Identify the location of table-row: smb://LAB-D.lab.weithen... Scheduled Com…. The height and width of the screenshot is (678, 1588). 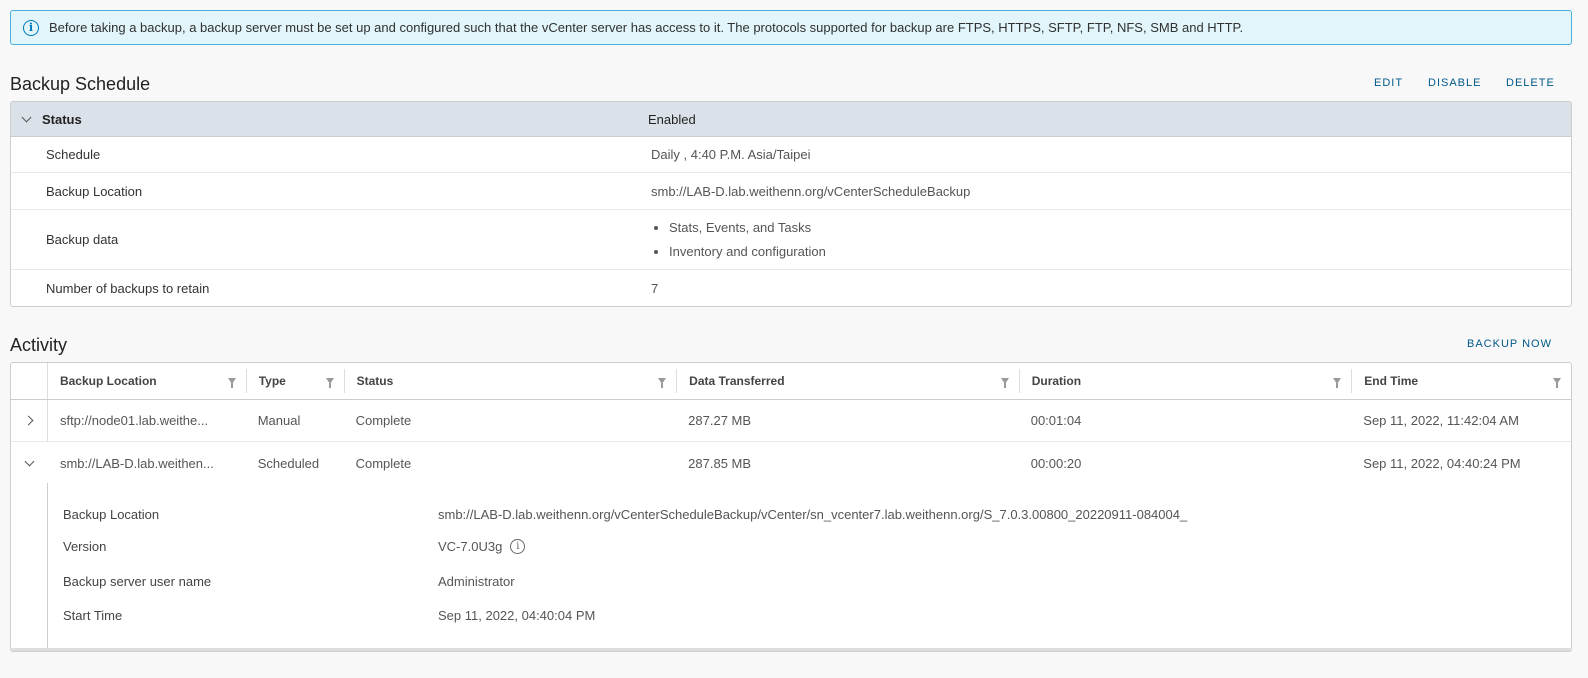
(791, 463).